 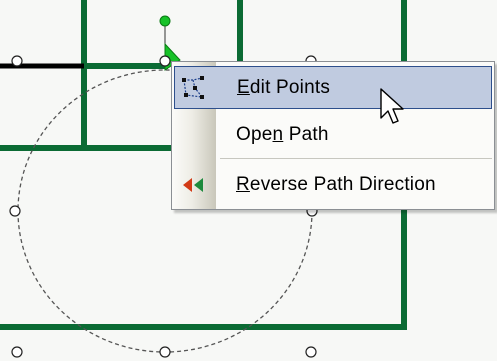 I want to click on menu-item-open-path: Open Path, so click(x=333, y=134).